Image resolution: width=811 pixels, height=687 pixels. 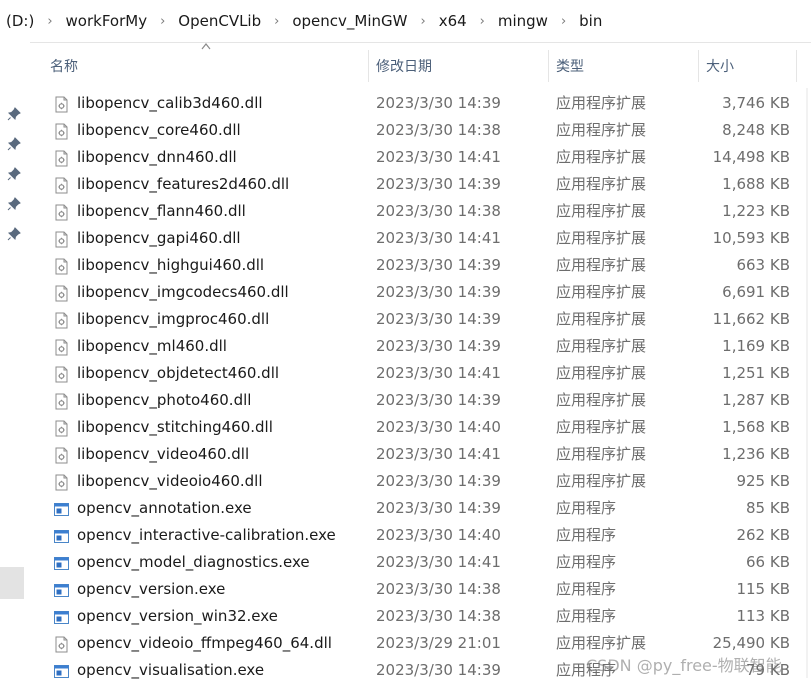 I want to click on file-name: opencv_model_diagnostics.exe, so click(x=193, y=562).